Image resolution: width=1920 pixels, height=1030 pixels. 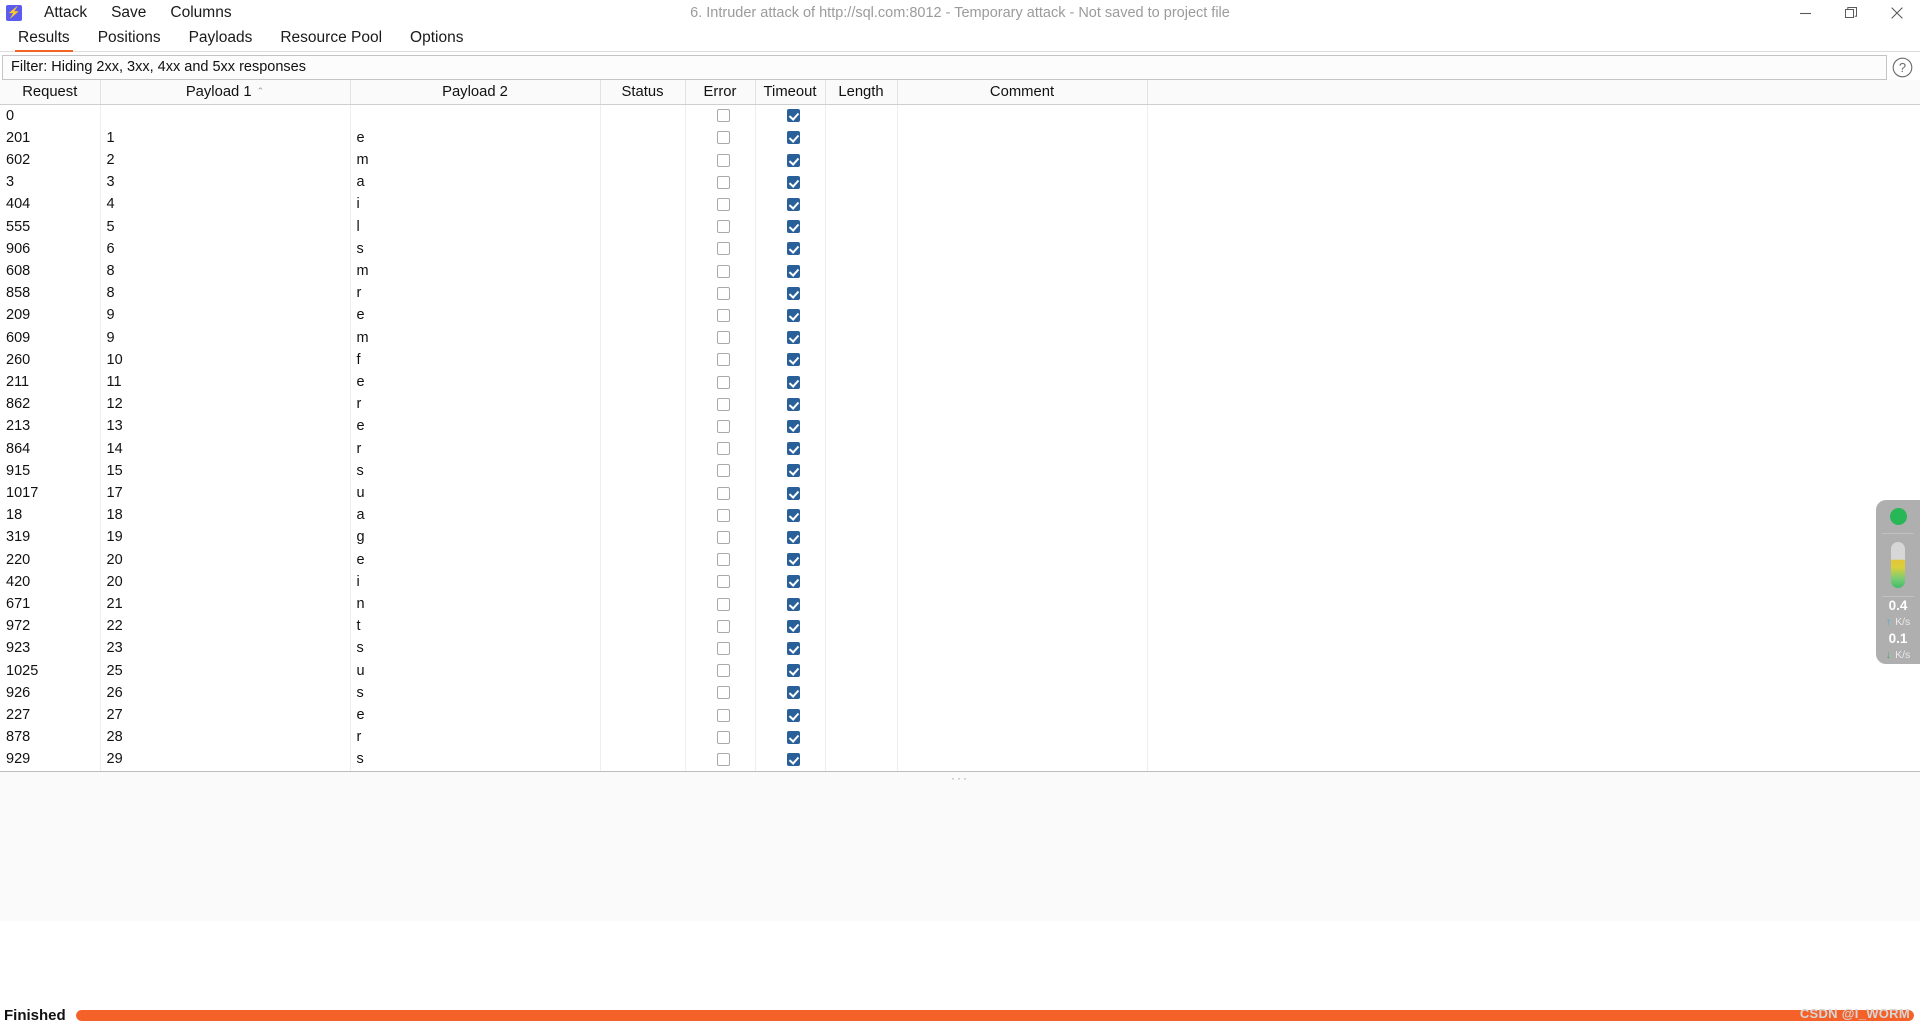 I want to click on table-row: 404 4 i, so click(x=960, y=204).